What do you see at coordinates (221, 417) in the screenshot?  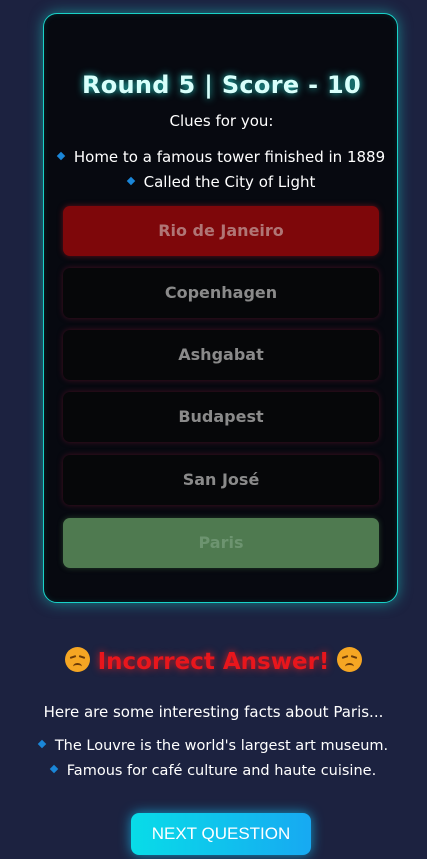 I see `option-button-budapest: Budapest` at bounding box center [221, 417].